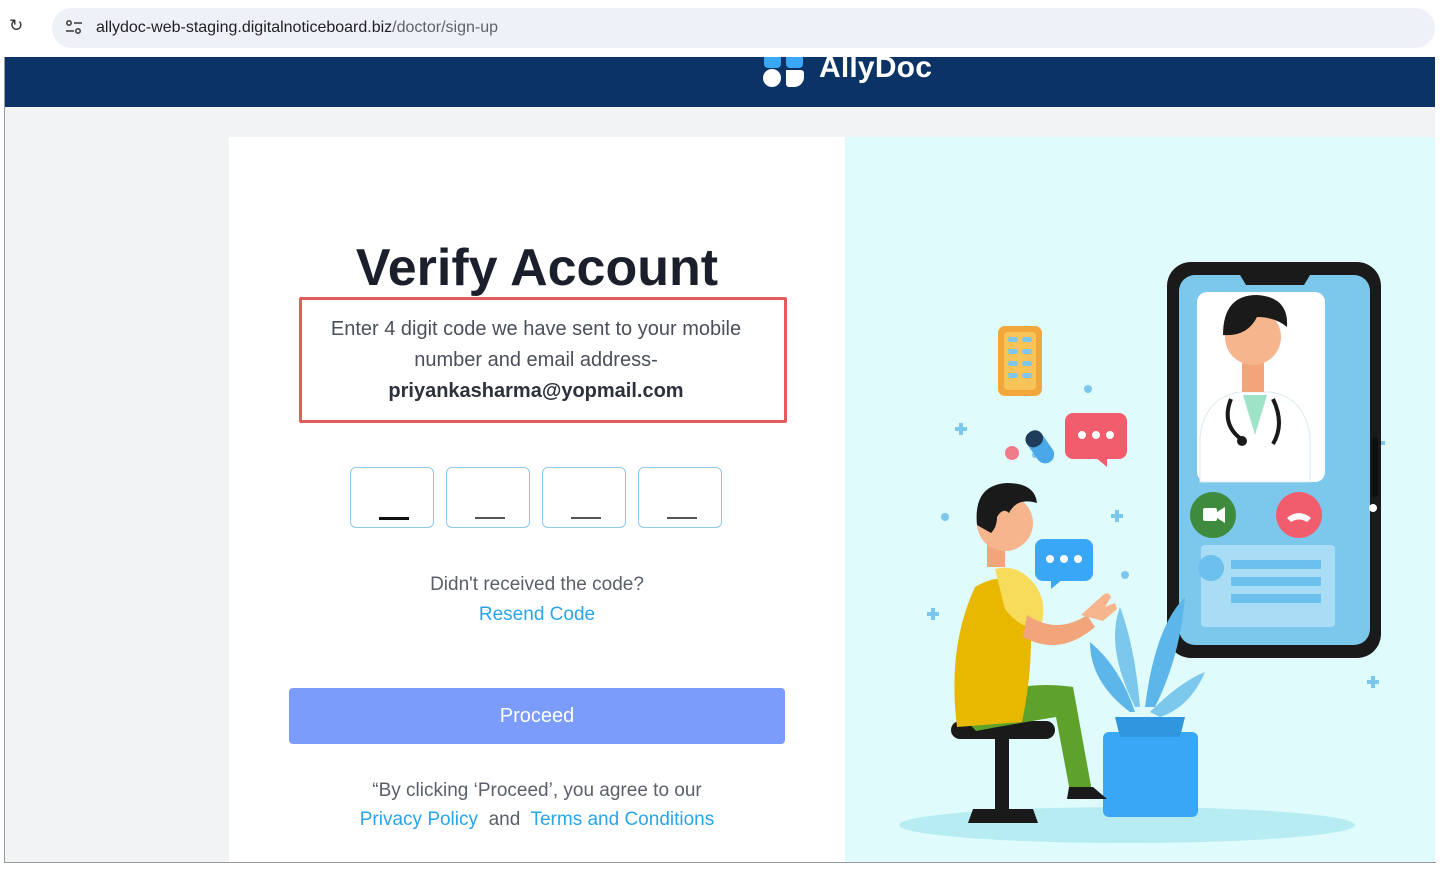 Image resolution: width=1450 pixels, height=871 pixels. I want to click on url-path: /doctor/sign-up, so click(445, 27).